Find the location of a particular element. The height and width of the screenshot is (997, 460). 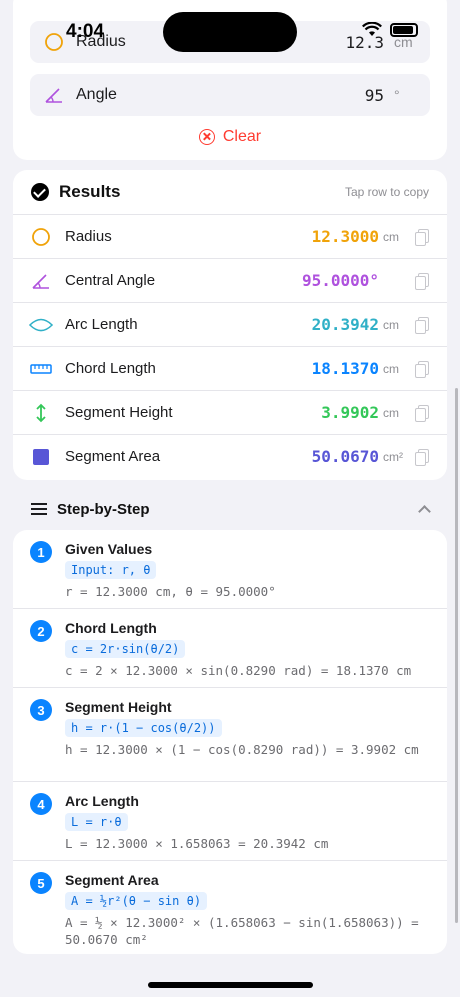

status-time: 4:04 is located at coordinates (85, 31).